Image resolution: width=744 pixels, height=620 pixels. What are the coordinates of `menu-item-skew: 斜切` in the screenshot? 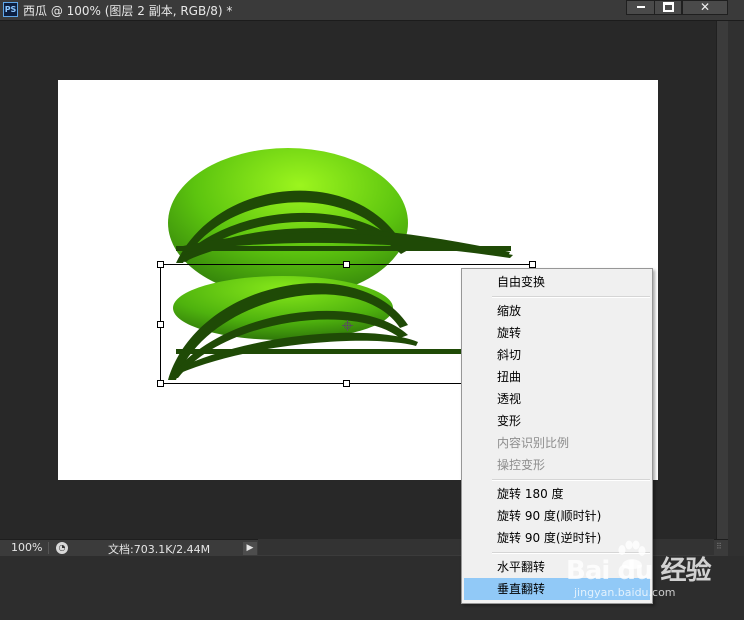 It's located at (557, 355).